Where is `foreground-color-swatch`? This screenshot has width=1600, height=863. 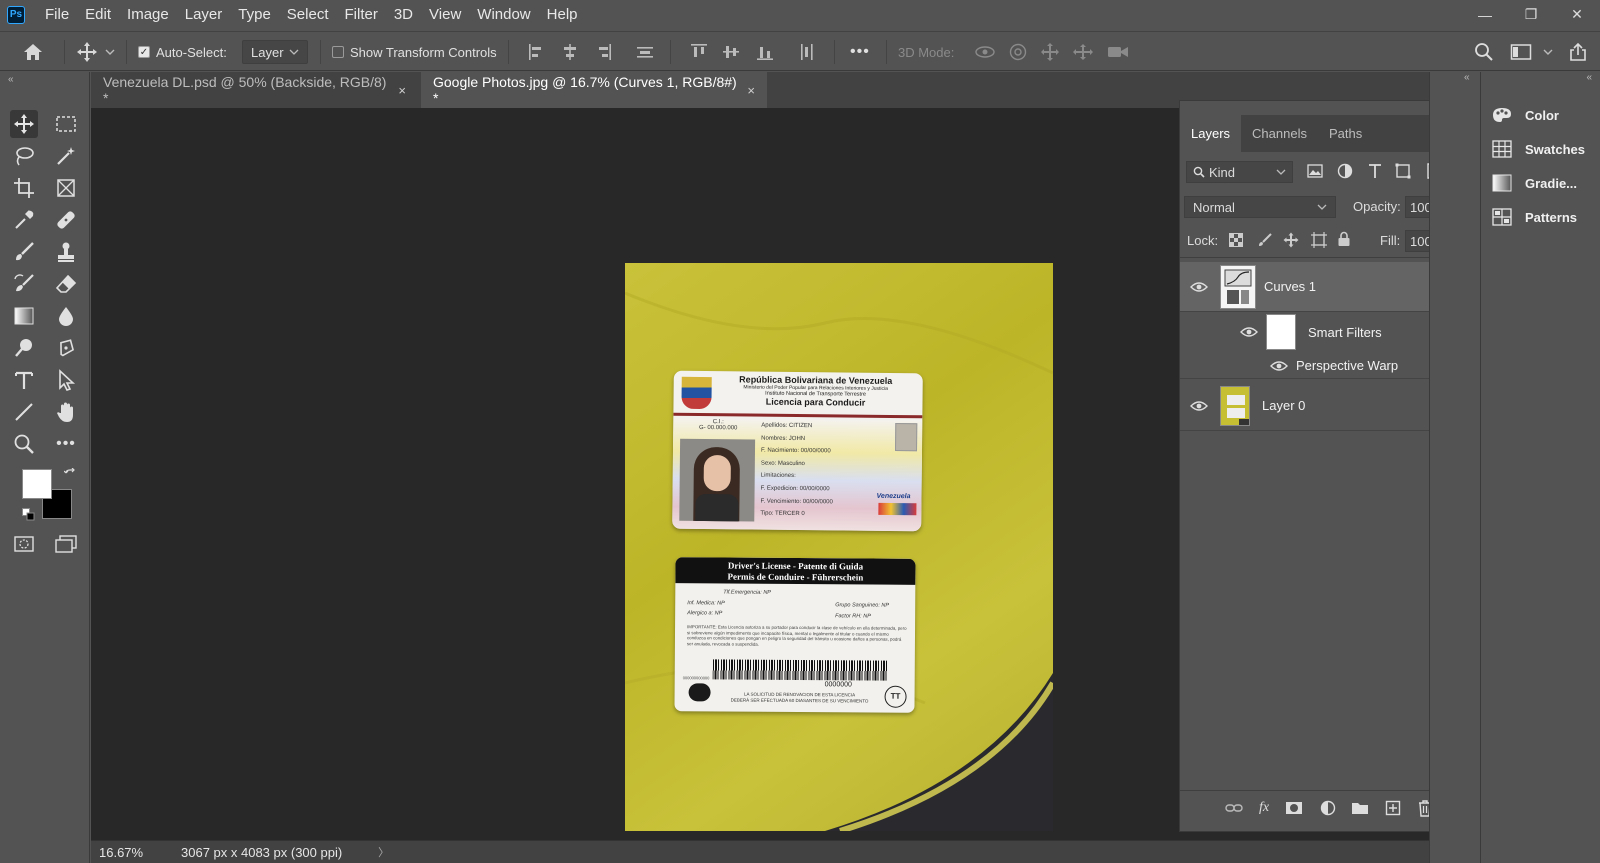 foreground-color-swatch is located at coordinates (37, 484).